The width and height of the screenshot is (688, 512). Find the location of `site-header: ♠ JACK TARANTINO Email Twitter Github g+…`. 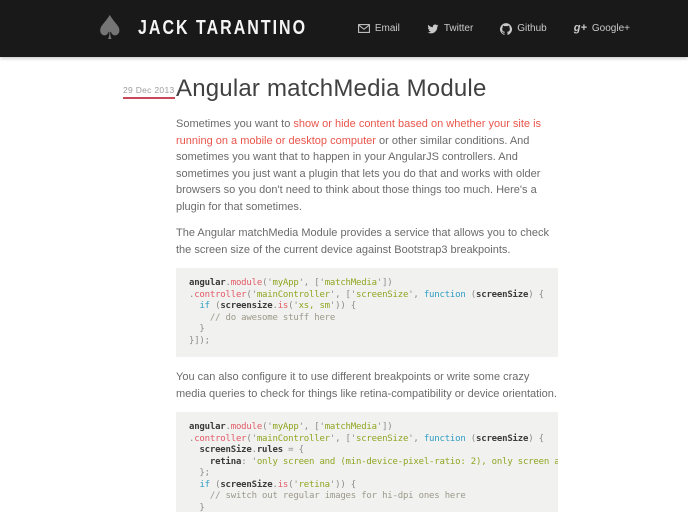

site-header: ♠ JACK TARANTINO Email Twitter Github g+… is located at coordinates (344, 28).